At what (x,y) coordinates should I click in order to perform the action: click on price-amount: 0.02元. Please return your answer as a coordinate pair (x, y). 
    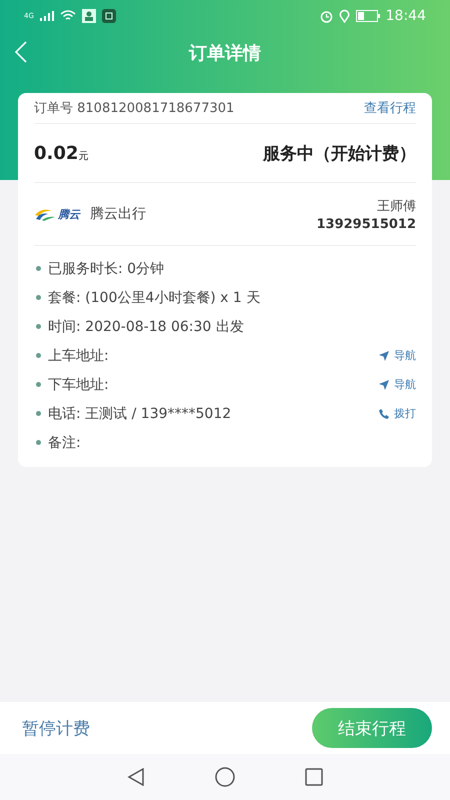
    Looking at the image, I should click on (61, 153).